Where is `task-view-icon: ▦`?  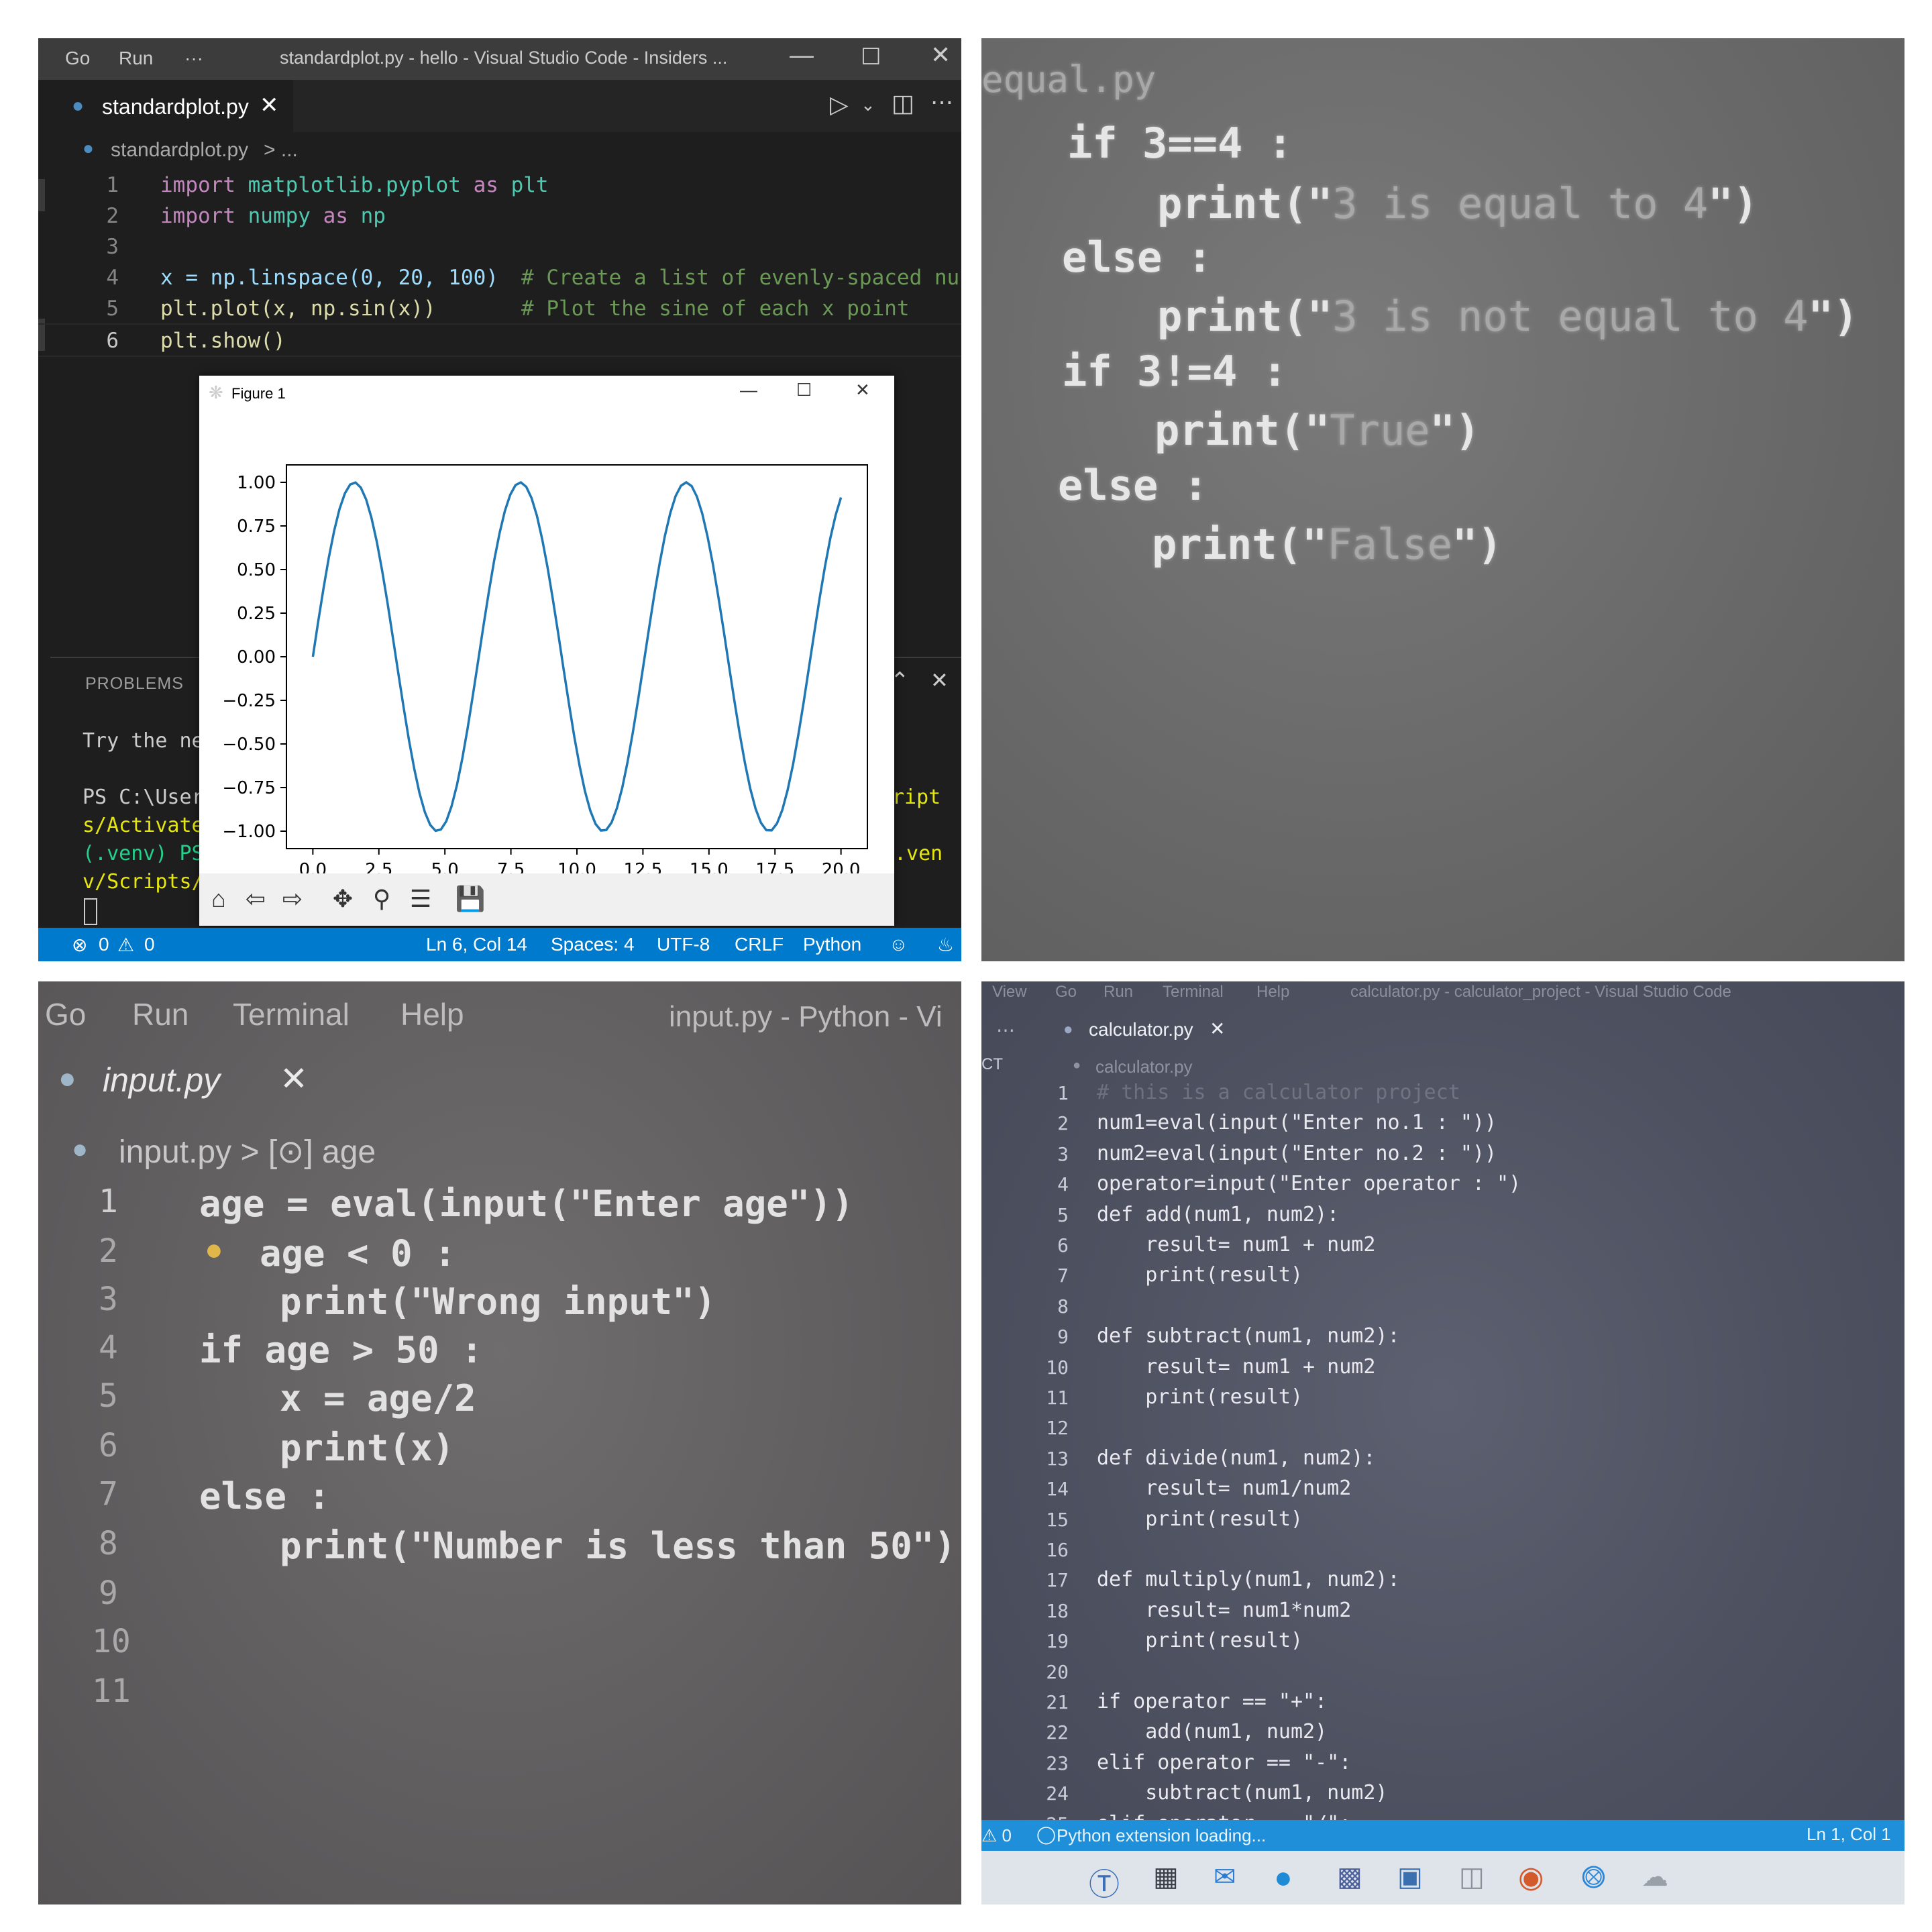 task-view-icon: ▦ is located at coordinates (1166, 1877).